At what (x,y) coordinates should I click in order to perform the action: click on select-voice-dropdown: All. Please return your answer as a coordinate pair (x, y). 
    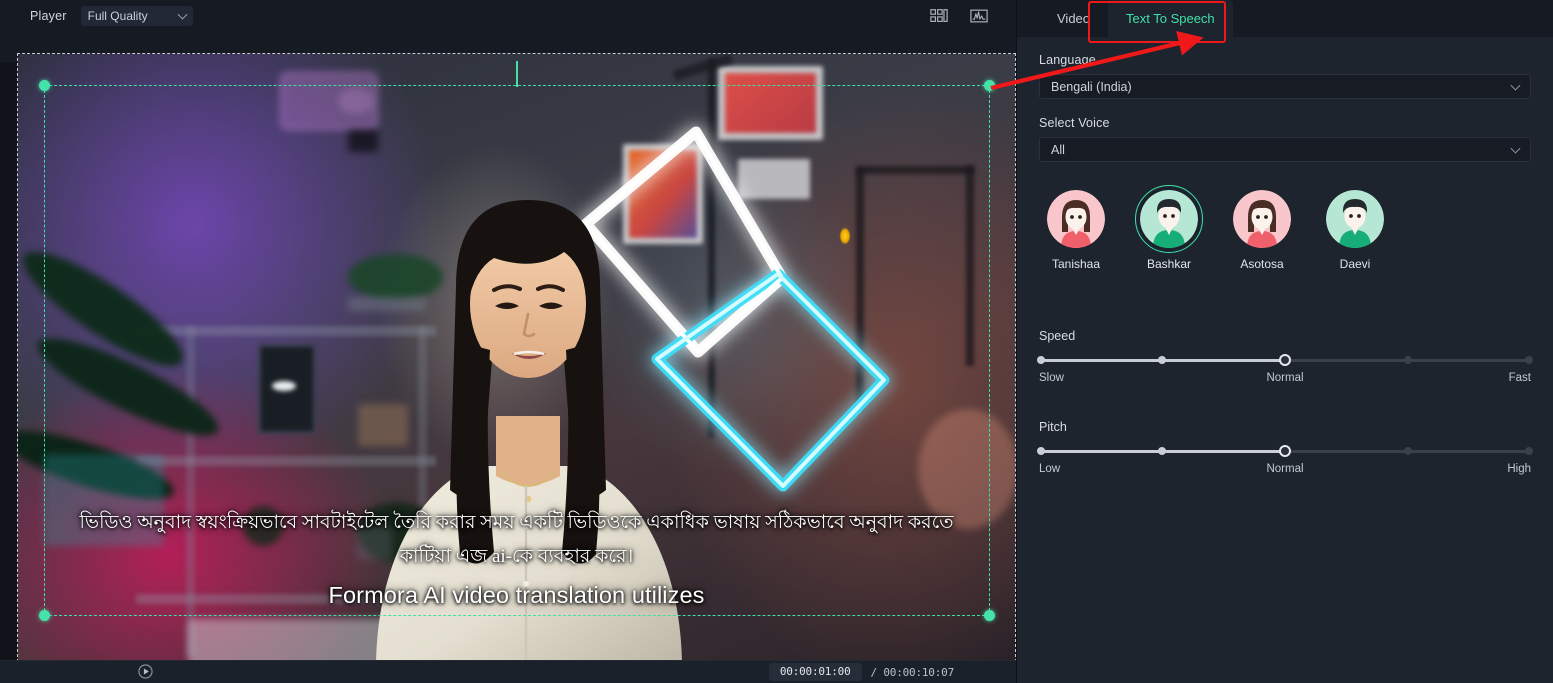
    Looking at the image, I should click on (1285, 149).